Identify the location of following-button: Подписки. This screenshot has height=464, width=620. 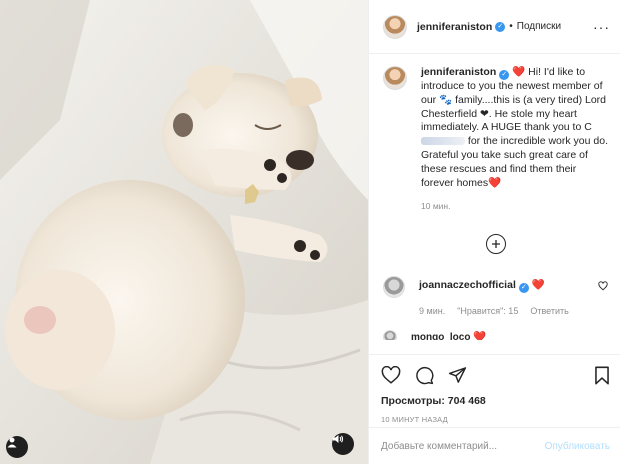
(539, 26).